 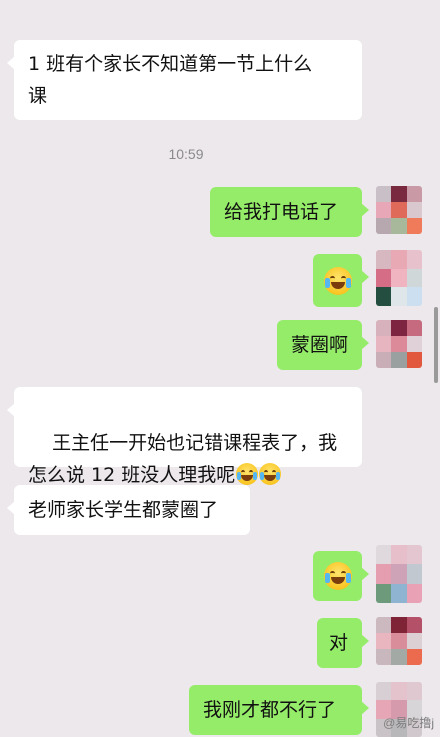 What do you see at coordinates (184, 80) in the screenshot?
I see `message-bubble-incoming: 1 班有个家长不知道第一节上什么 课` at bounding box center [184, 80].